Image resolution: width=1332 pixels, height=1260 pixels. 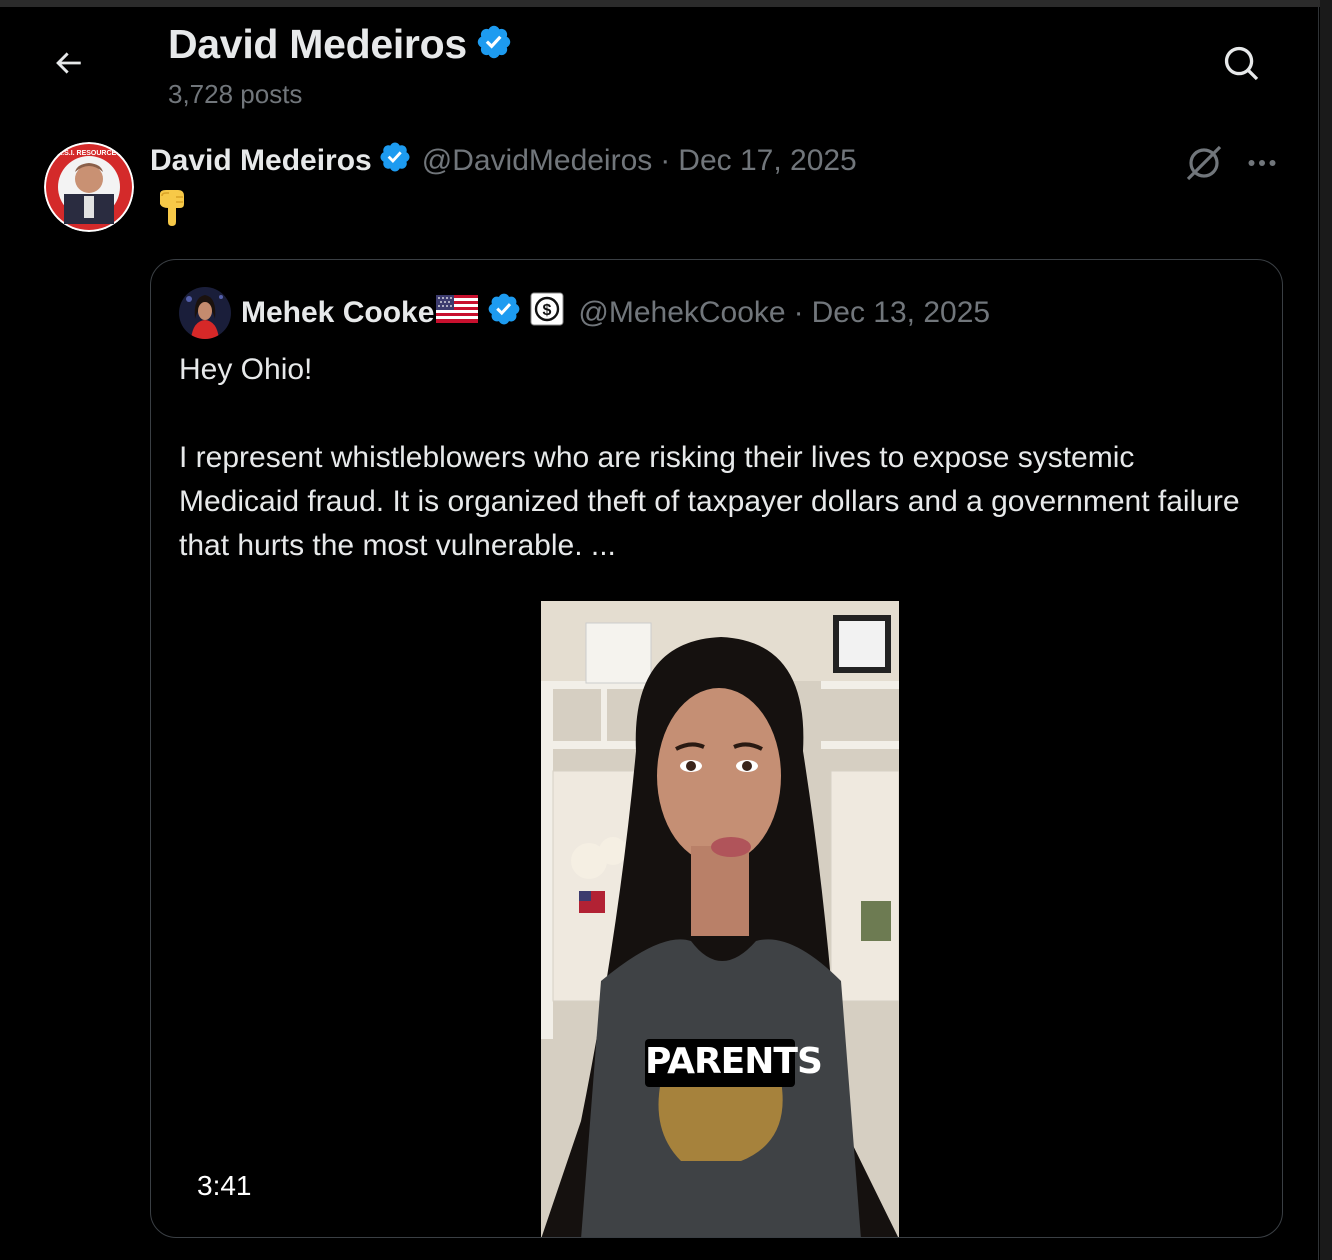 What do you see at coordinates (224, 1185) in the screenshot?
I see `video-duration: 3:41` at bounding box center [224, 1185].